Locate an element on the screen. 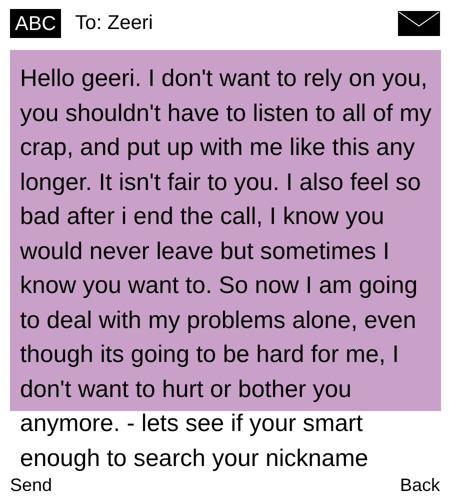  recipient-label: To: Zeeri is located at coordinates (114, 23).